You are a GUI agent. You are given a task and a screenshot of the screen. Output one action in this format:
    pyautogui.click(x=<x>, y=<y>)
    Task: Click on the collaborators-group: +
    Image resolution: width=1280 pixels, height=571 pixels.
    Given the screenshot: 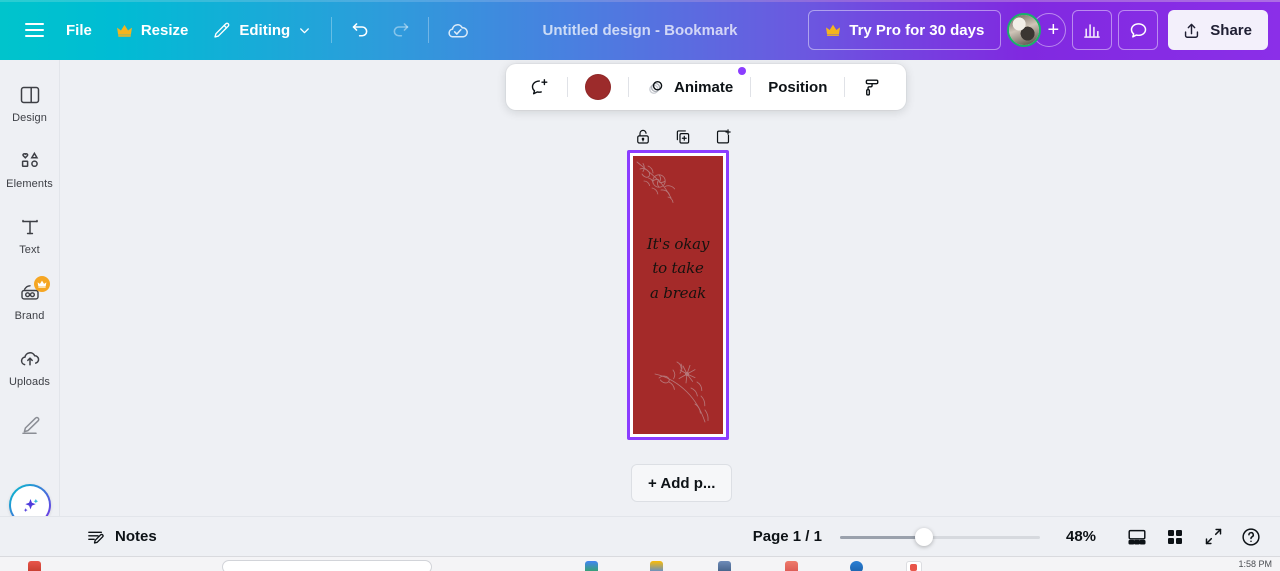 What is the action you would take?
    pyautogui.click(x=1037, y=30)
    